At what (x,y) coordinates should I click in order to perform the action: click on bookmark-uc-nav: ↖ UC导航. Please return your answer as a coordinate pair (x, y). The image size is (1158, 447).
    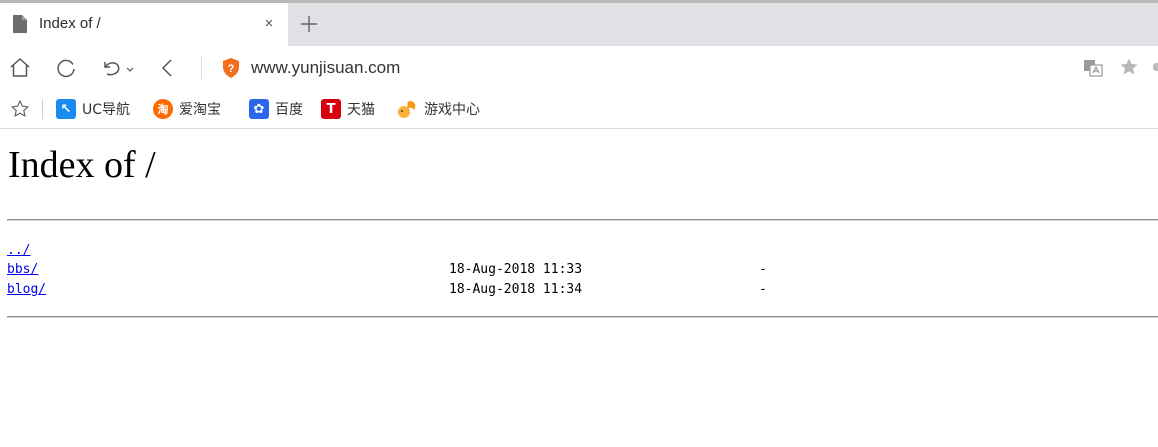
    Looking at the image, I should click on (93, 109).